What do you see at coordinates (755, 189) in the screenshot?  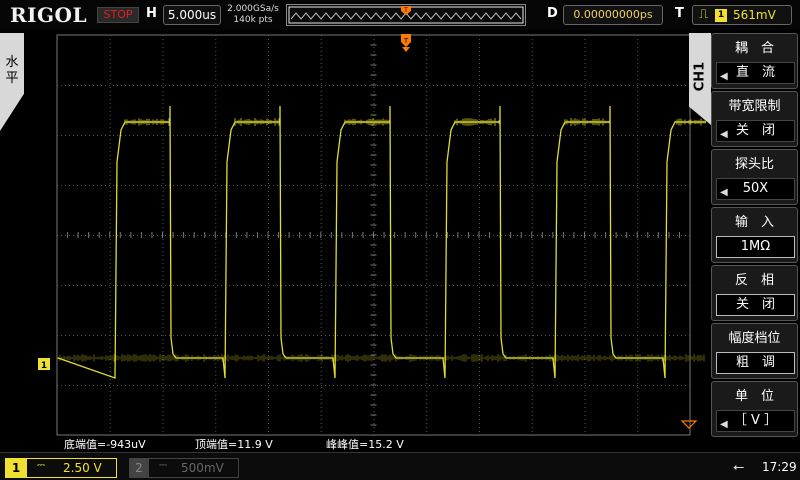 I see `menu-item-value: 50X ◀` at bounding box center [755, 189].